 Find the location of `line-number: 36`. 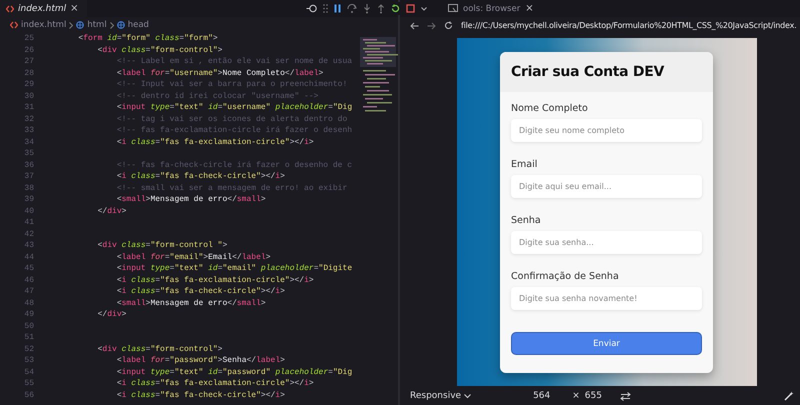

line-number: 36 is located at coordinates (28, 166).